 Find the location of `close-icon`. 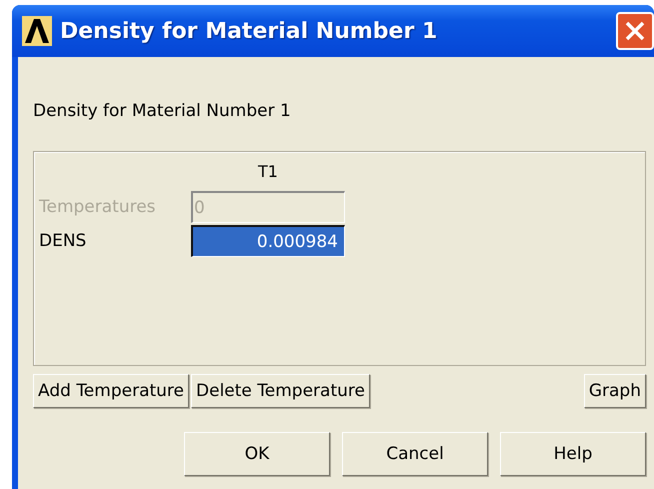

close-icon is located at coordinates (635, 31).